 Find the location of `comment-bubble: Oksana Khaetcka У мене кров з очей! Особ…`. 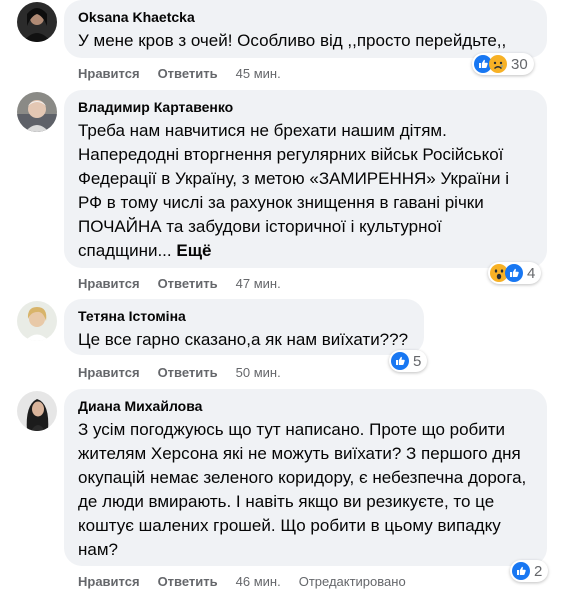

comment-bubble: Oksana Khaetcka У мене кров з очей! Особ… is located at coordinates (305, 29).